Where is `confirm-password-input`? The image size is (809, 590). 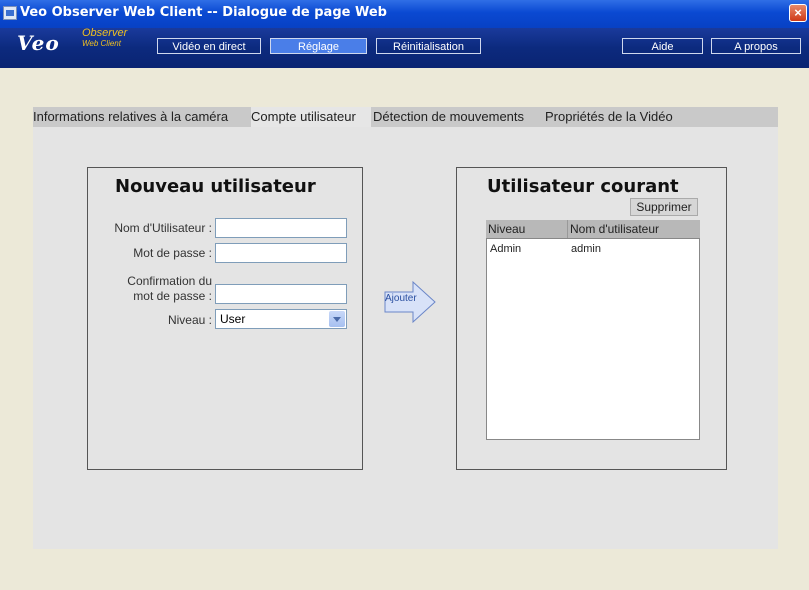
confirm-password-input is located at coordinates (281, 294).